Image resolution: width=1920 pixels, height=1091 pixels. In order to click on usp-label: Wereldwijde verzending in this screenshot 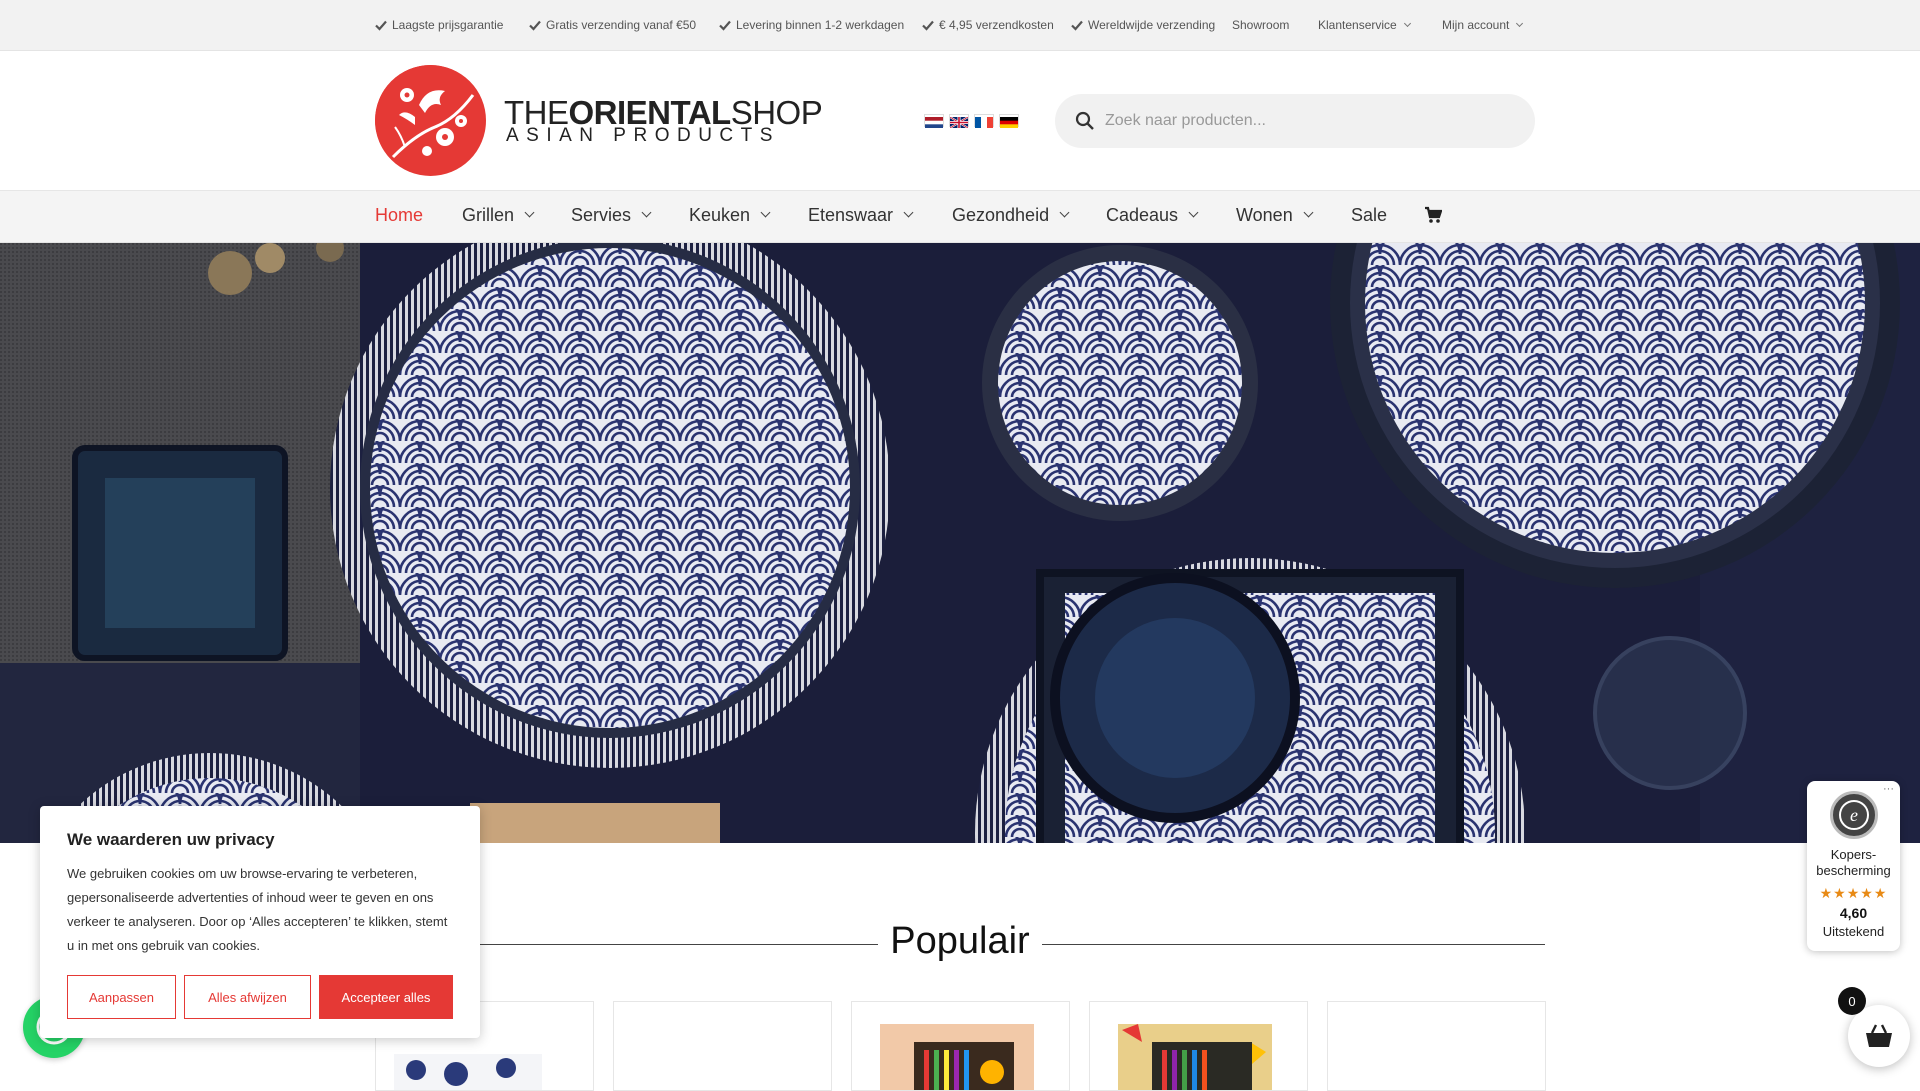, I will do `click(1152, 25)`.